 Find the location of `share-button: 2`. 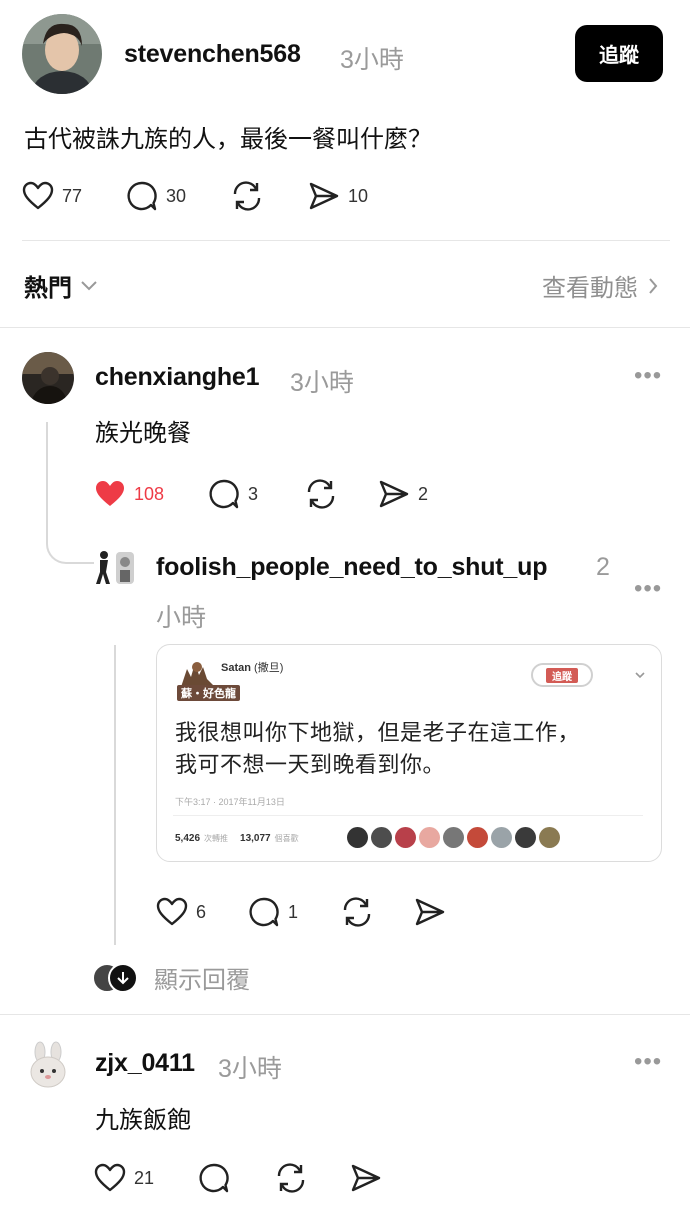

share-button: 2 is located at coordinates (403, 494).